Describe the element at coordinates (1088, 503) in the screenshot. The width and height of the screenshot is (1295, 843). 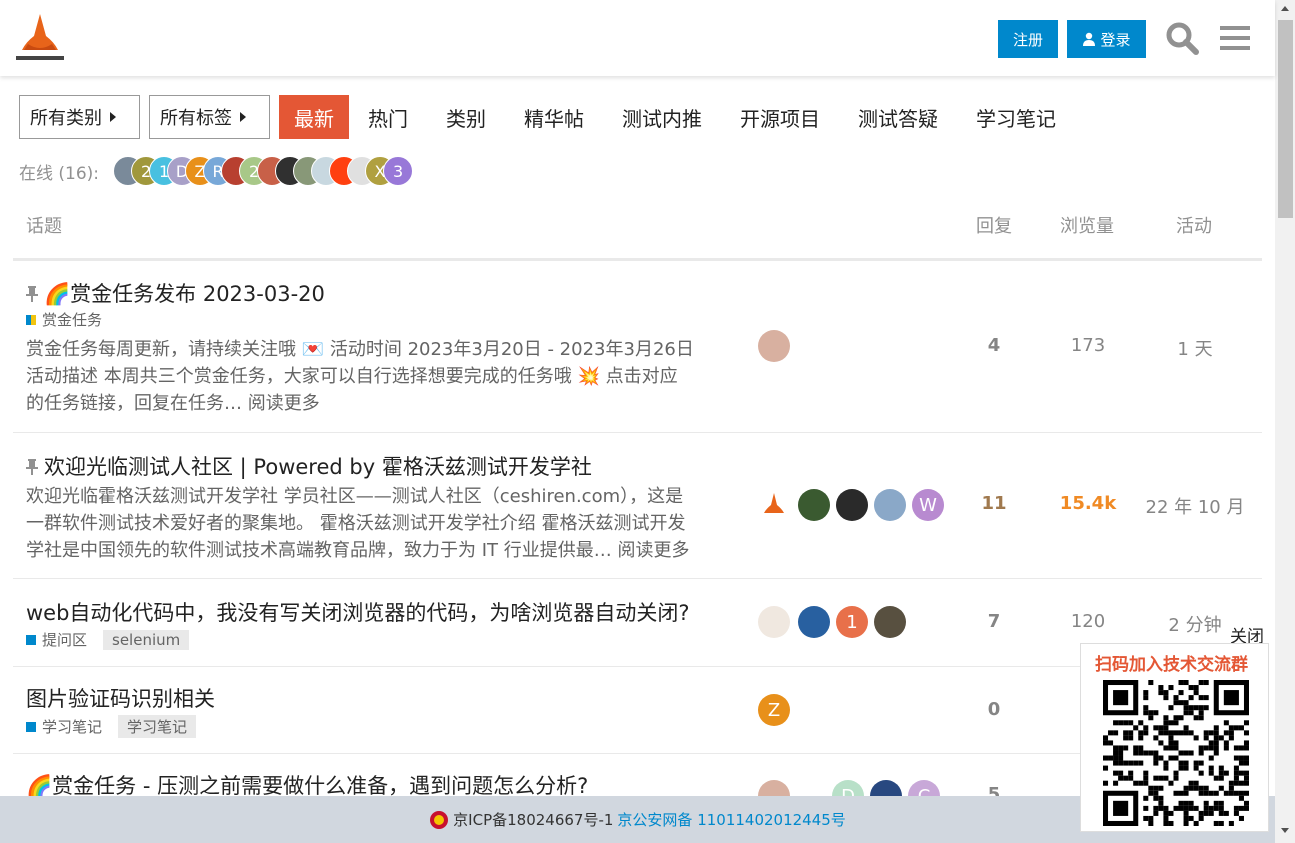
I see `view-count: 15.4k` at that location.